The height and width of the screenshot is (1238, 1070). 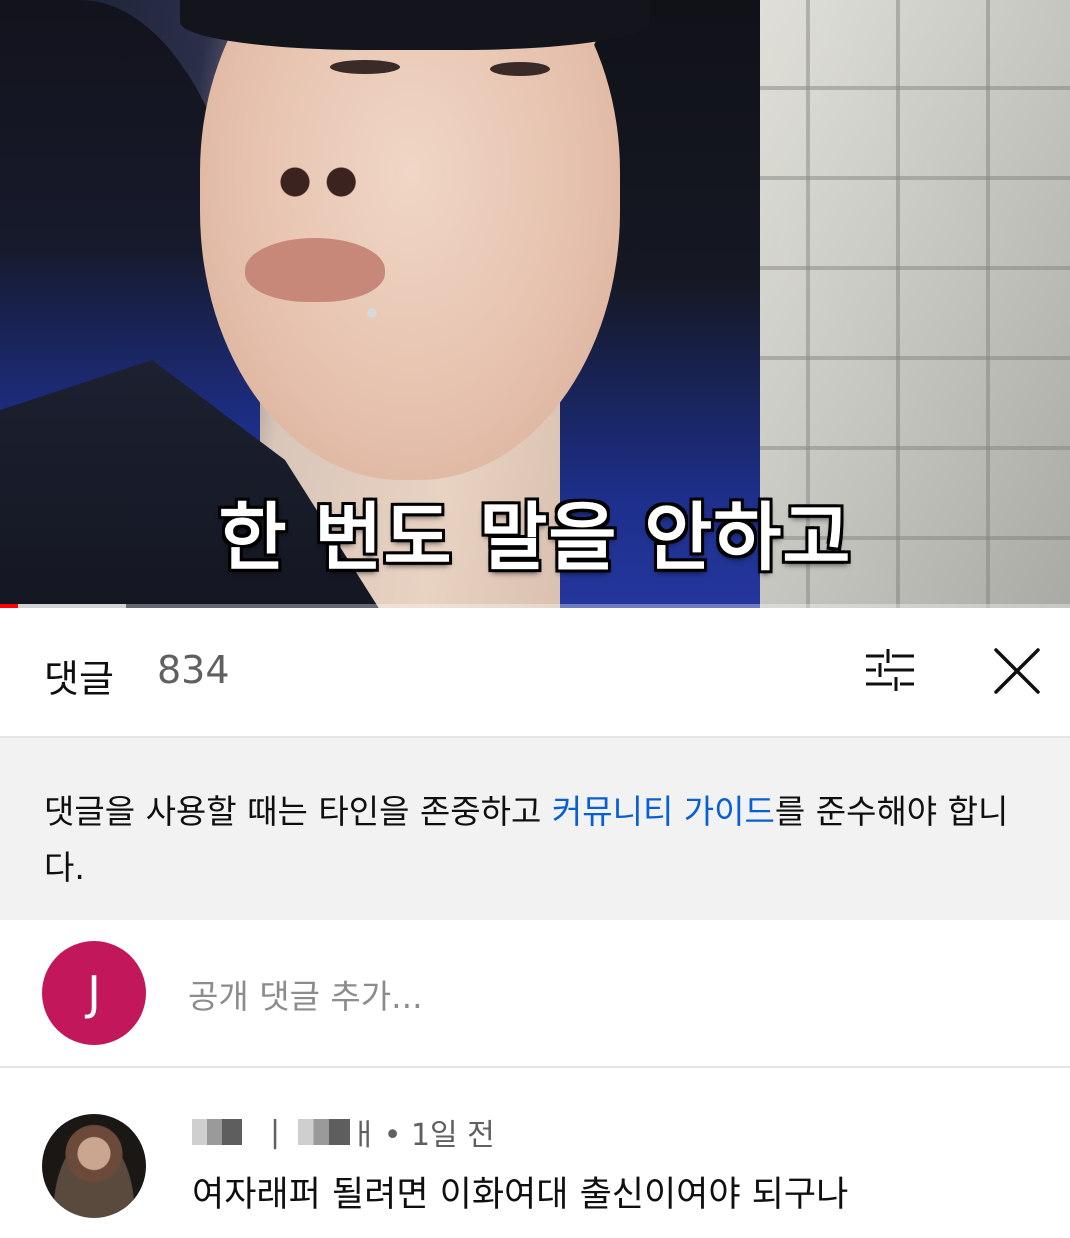 What do you see at coordinates (317, 170) in the screenshot?
I see `video-nose` at bounding box center [317, 170].